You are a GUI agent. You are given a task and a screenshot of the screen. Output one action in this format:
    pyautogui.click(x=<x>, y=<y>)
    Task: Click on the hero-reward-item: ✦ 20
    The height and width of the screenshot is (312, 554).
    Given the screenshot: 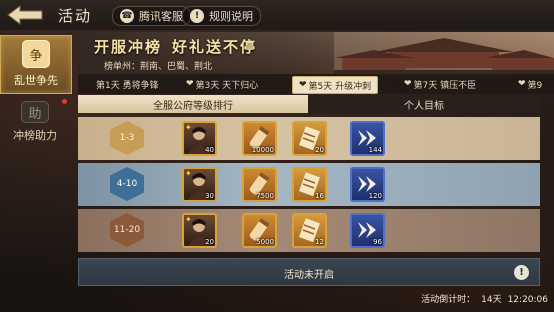 What is the action you would take?
    pyautogui.click(x=199, y=230)
    